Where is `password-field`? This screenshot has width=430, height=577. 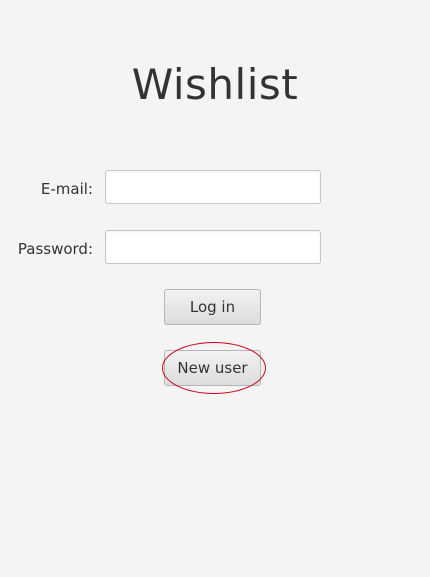 password-field is located at coordinates (213, 247).